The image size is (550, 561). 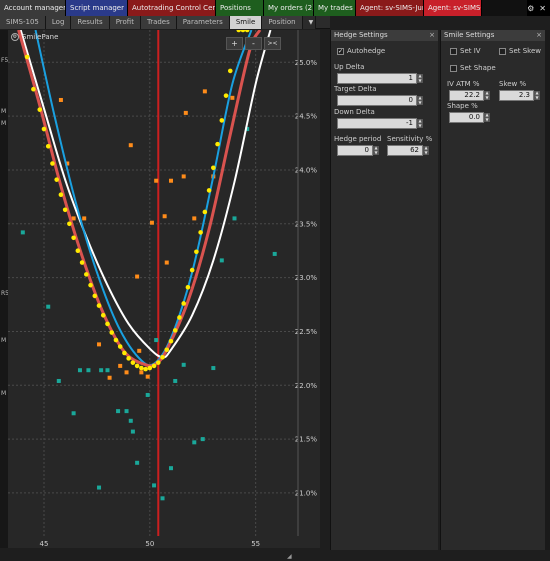 I want to click on hedge-period-field: 0 ▲ ▼, so click(x=358, y=150).